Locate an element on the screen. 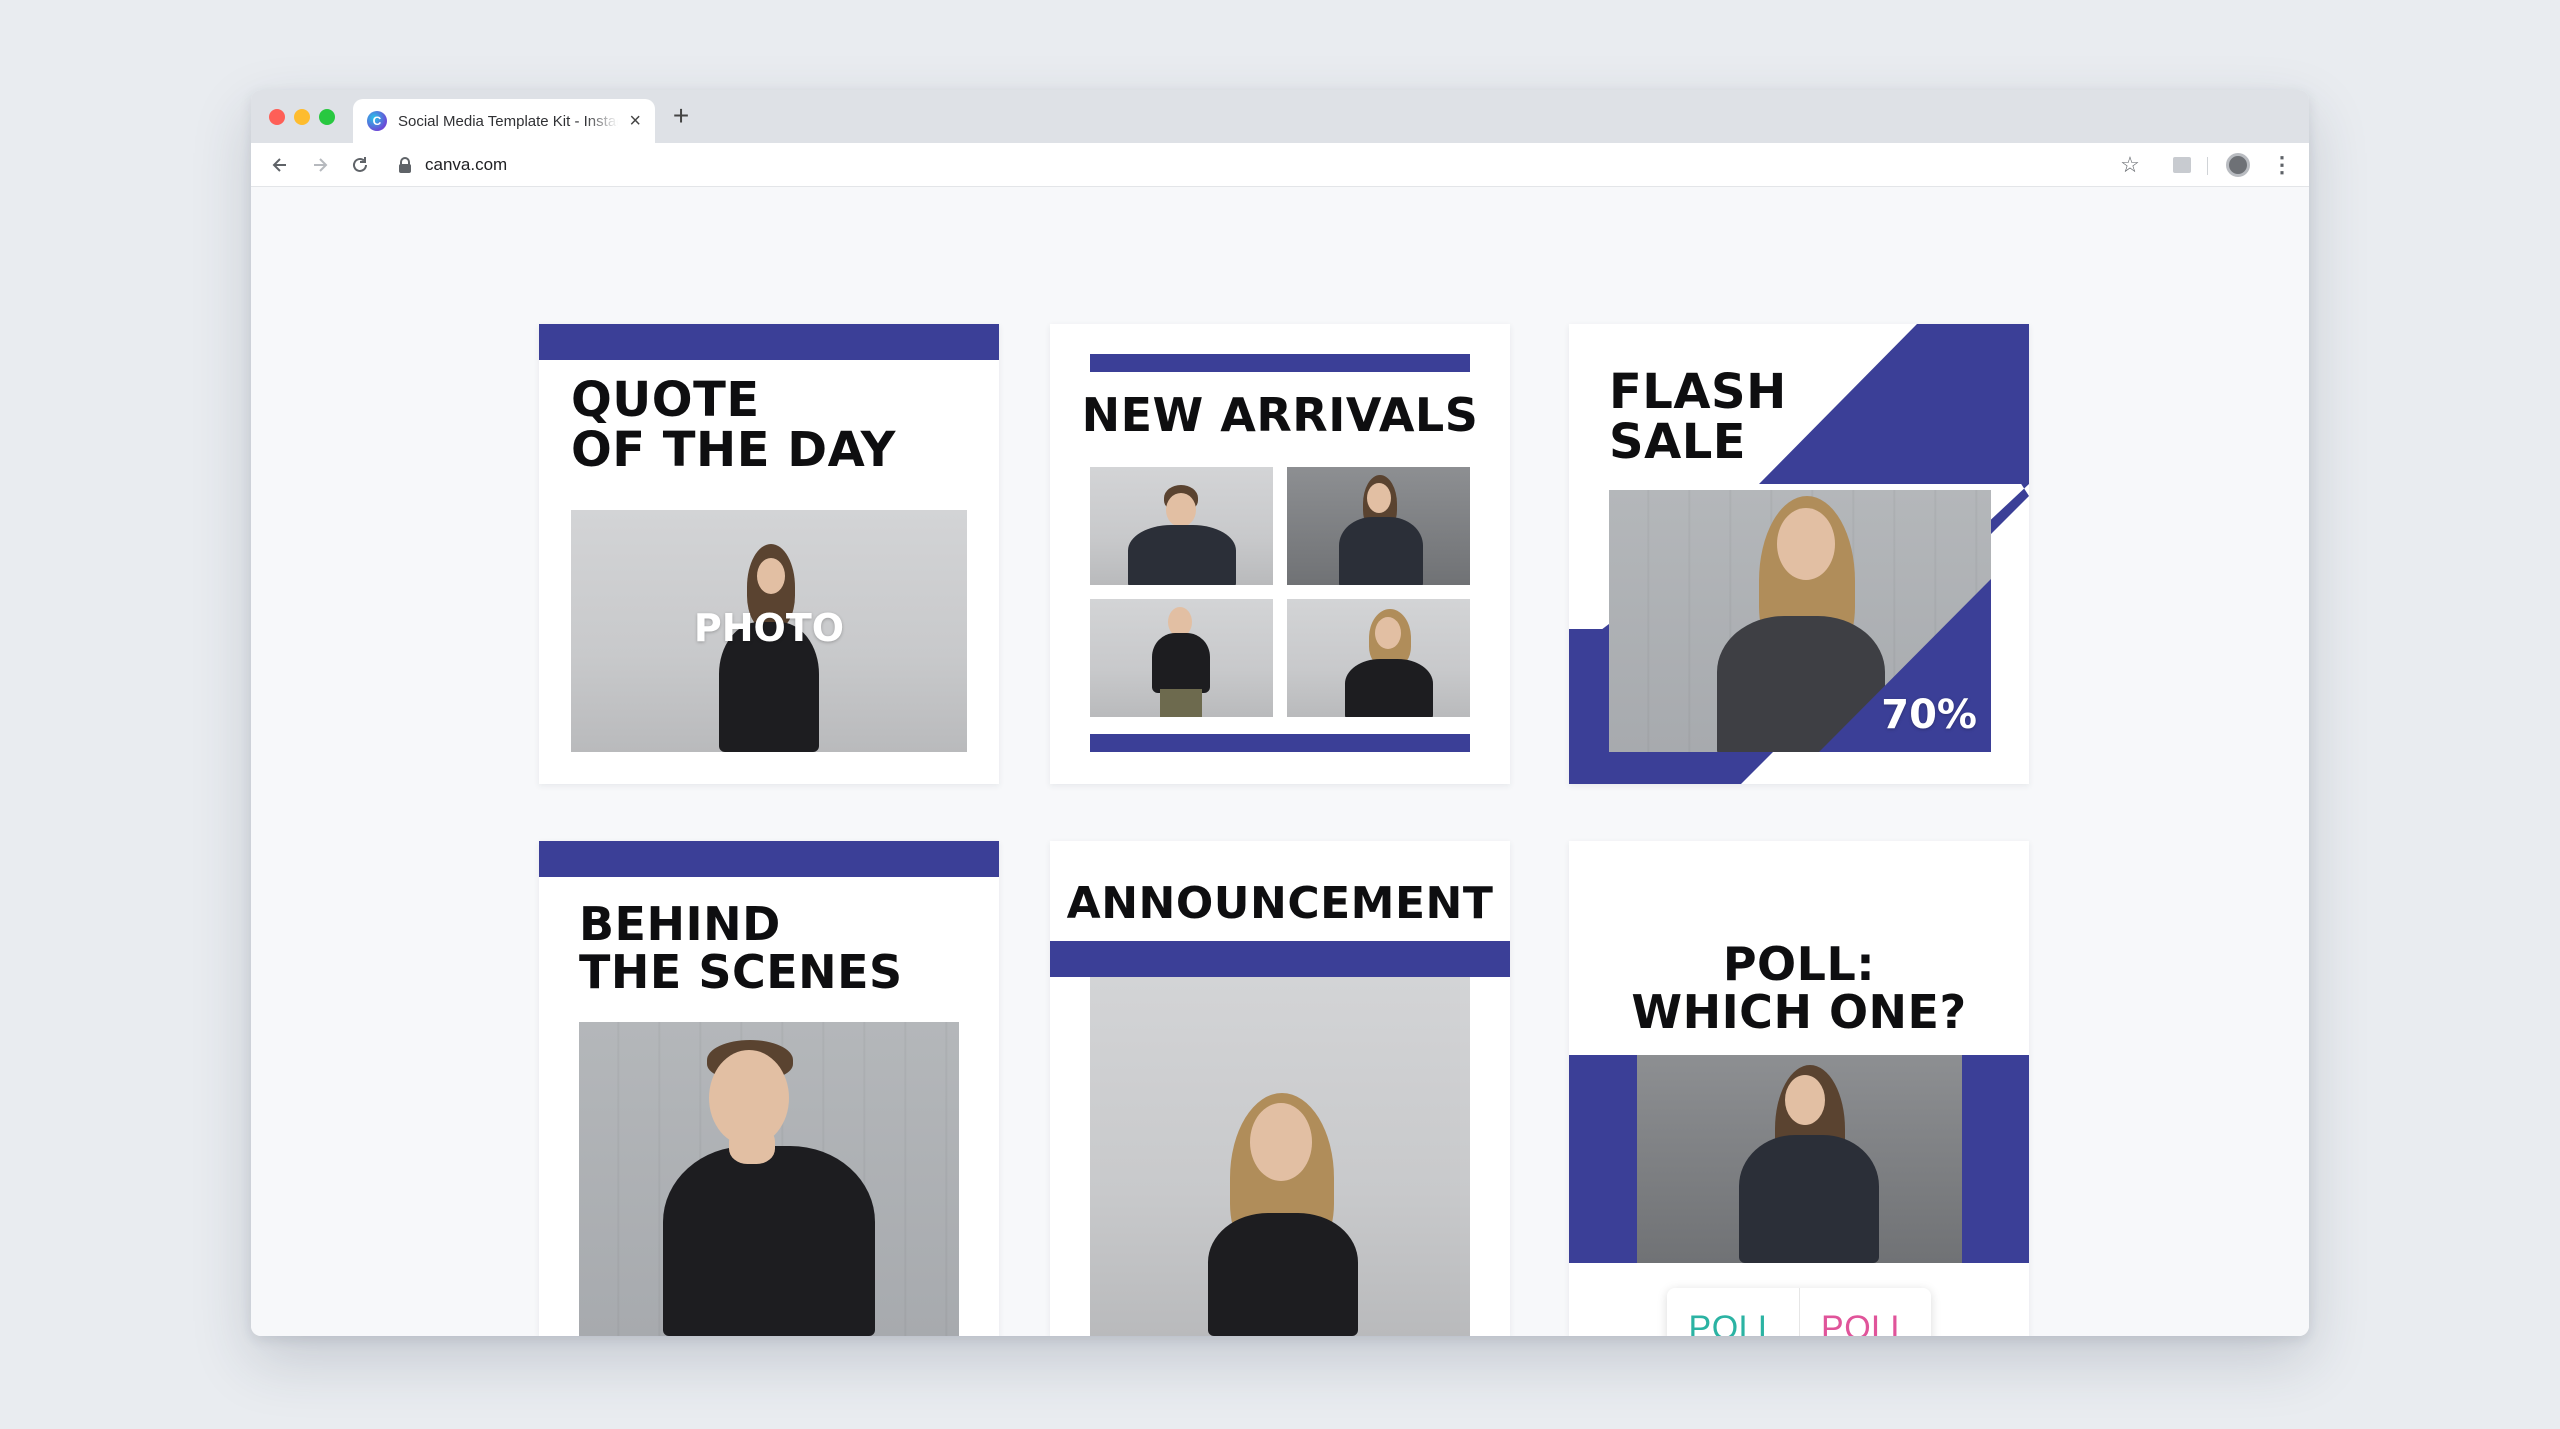 The width and height of the screenshot is (2560, 1429). template-card-behind-the-scenes: BEHIND THE SCENES is located at coordinates (769, 1088).